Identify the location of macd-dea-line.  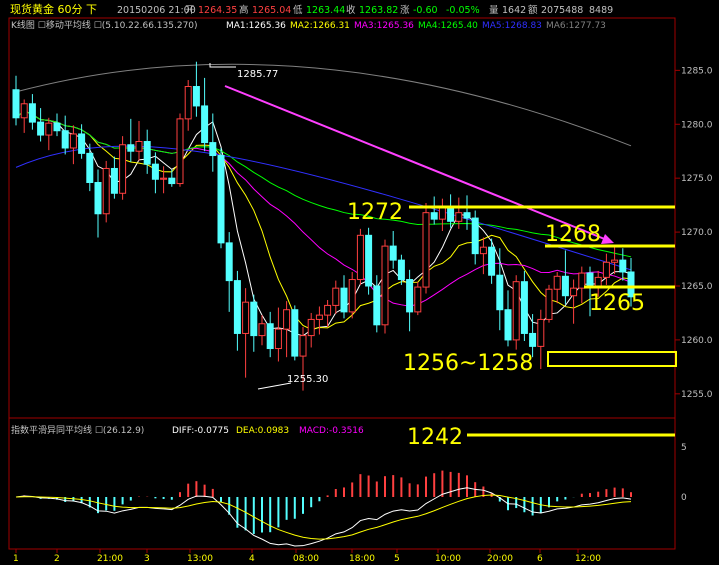
(323, 517).